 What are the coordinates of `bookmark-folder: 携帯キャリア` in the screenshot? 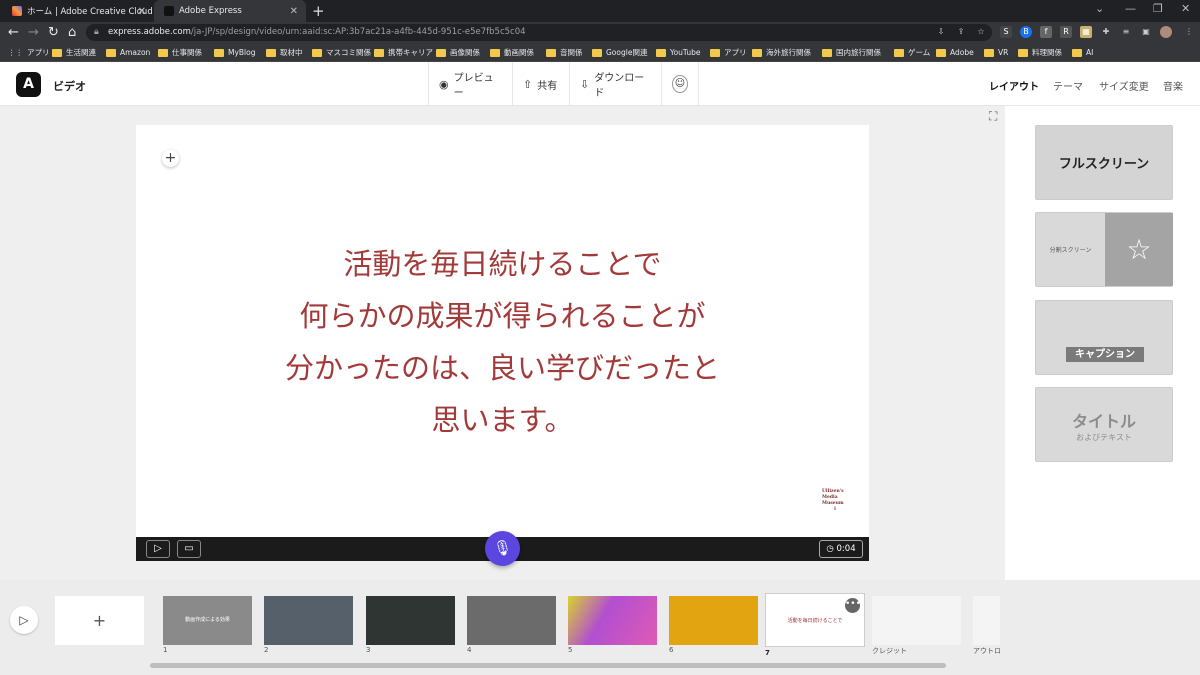 It's located at (403, 52).